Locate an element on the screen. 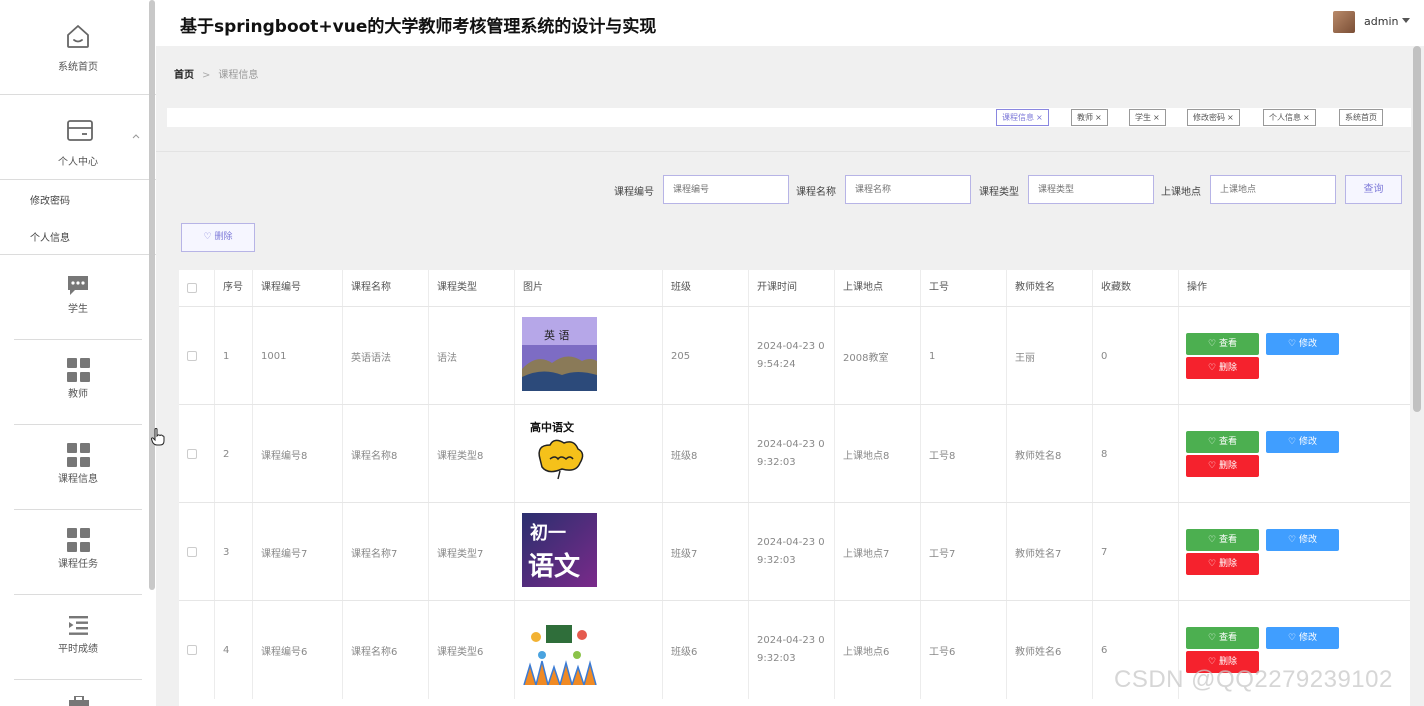 The image size is (1424, 706). select-all-checkbox is located at coordinates (192, 288).